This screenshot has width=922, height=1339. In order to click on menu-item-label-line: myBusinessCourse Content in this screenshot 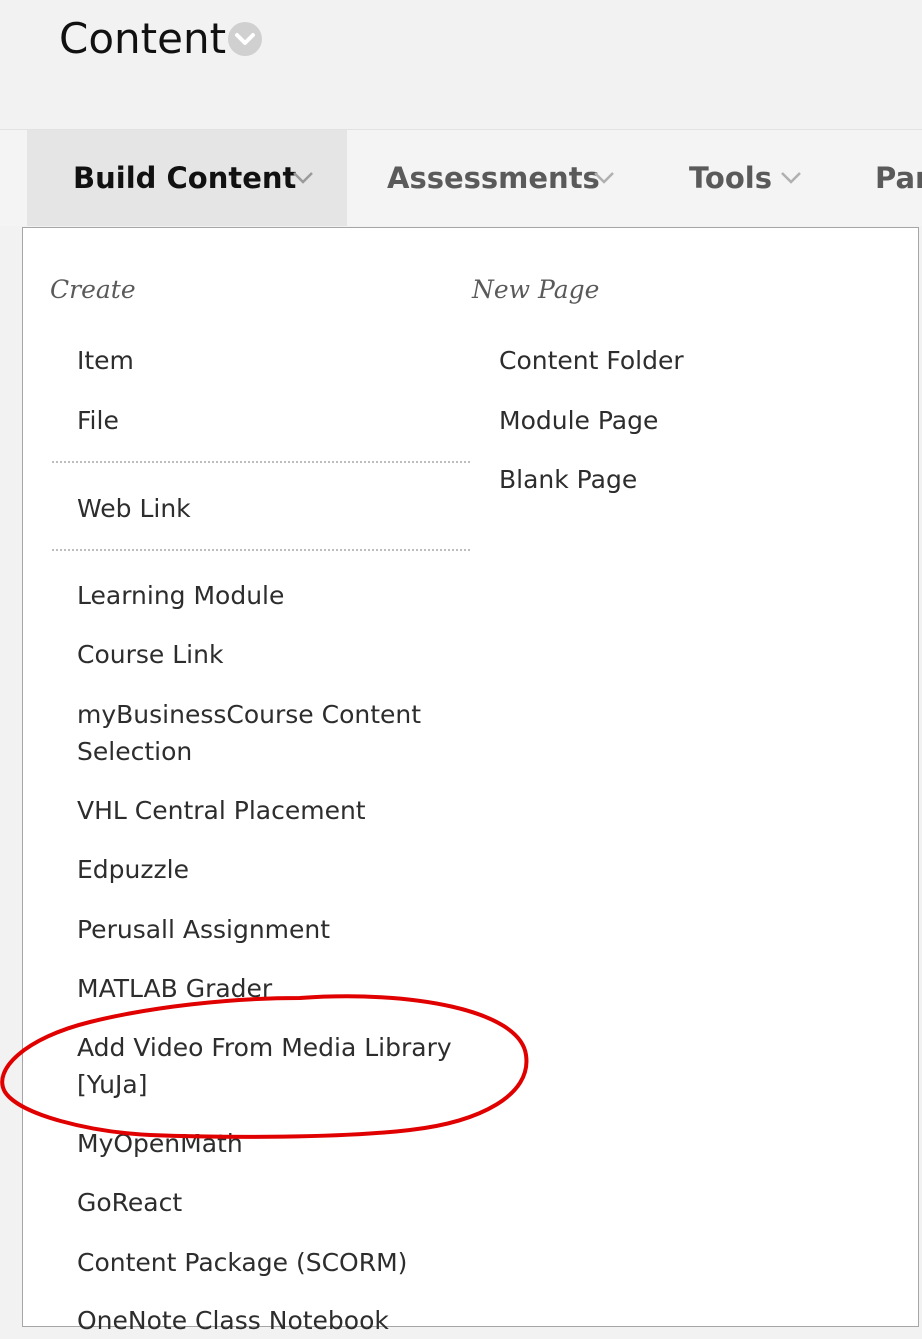, I will do `click(249, 714)`.